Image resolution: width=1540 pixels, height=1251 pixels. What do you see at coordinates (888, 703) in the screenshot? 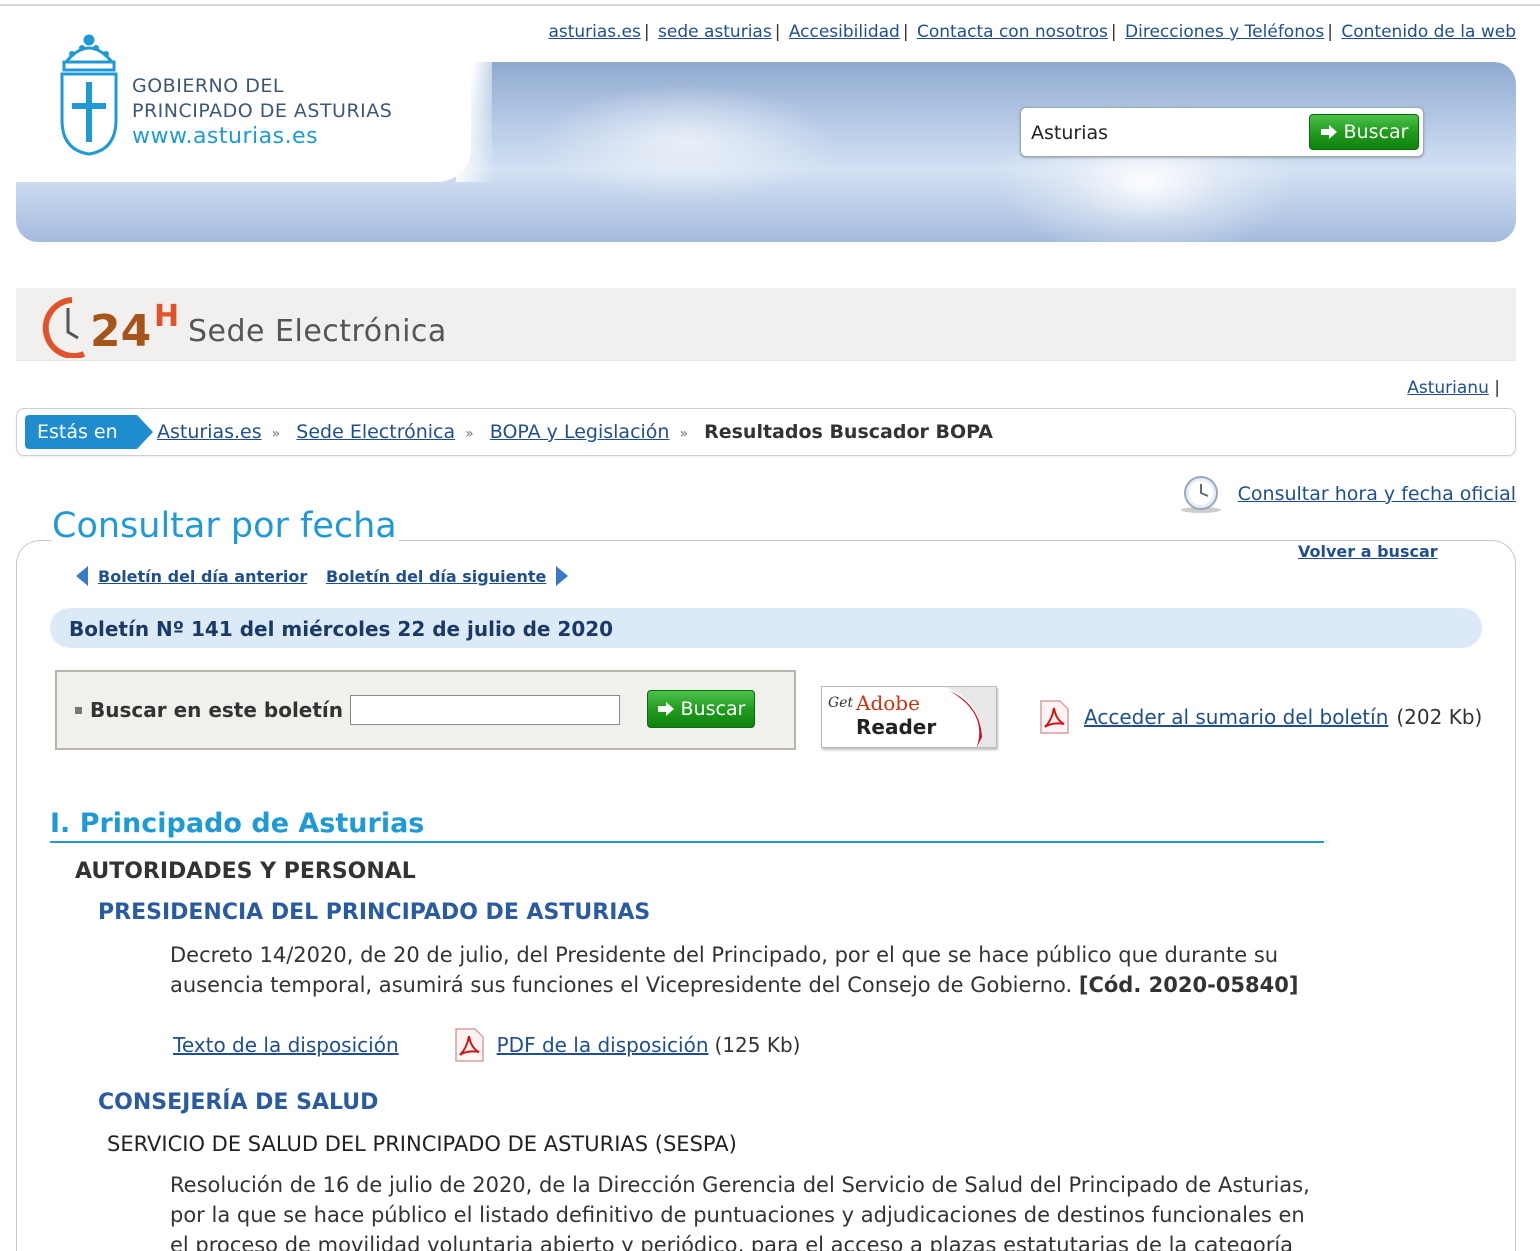
I see `adobe-brand-text: Adobe` at bounding box center [888, 703].